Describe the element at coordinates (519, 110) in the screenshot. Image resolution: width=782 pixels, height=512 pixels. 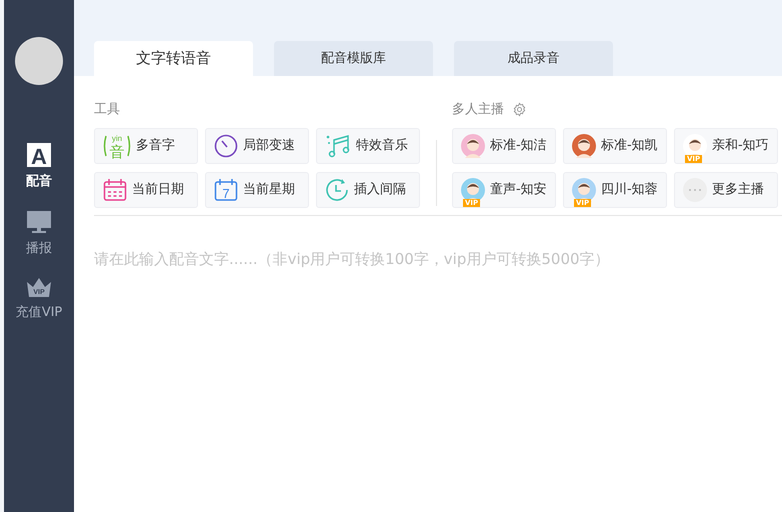
I see `settings-icon` at that location.